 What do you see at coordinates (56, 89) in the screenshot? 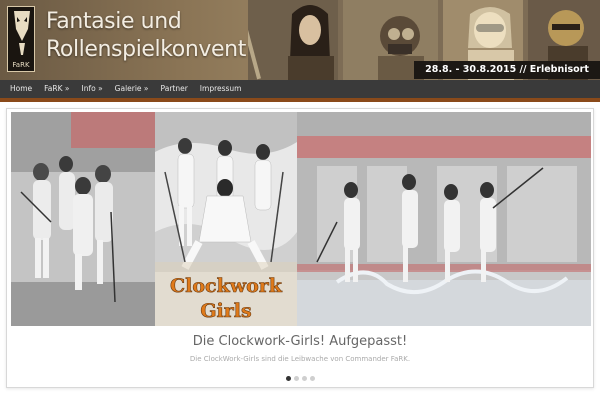
I see `nav-item-fark: FaRK »` at bounding box center [56, 89].